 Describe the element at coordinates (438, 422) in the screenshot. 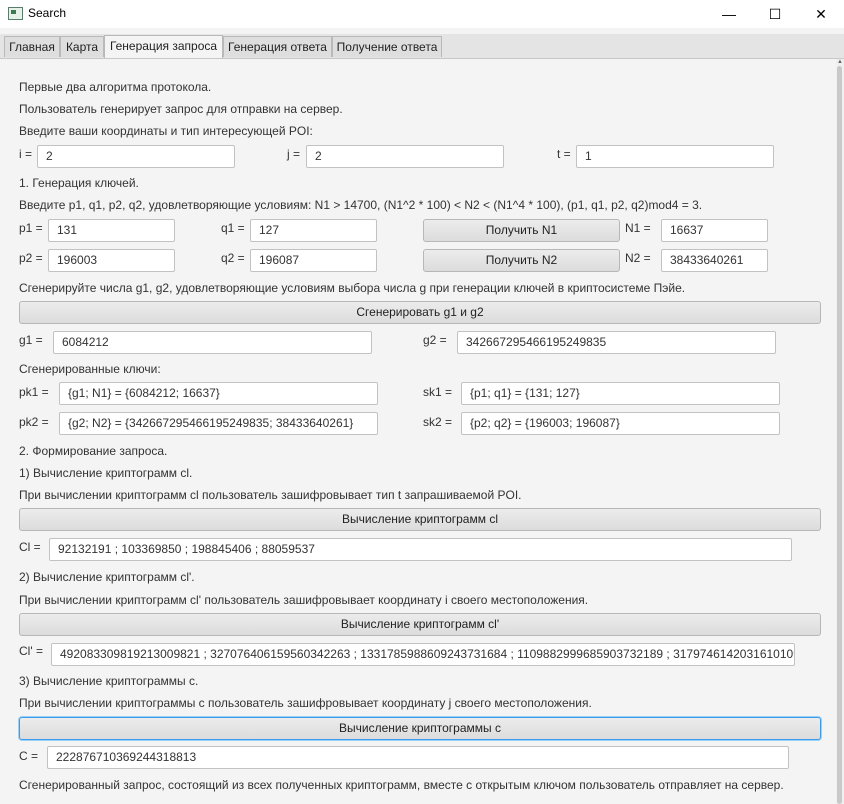

I see `sk2-label: sk2 =` at that location.